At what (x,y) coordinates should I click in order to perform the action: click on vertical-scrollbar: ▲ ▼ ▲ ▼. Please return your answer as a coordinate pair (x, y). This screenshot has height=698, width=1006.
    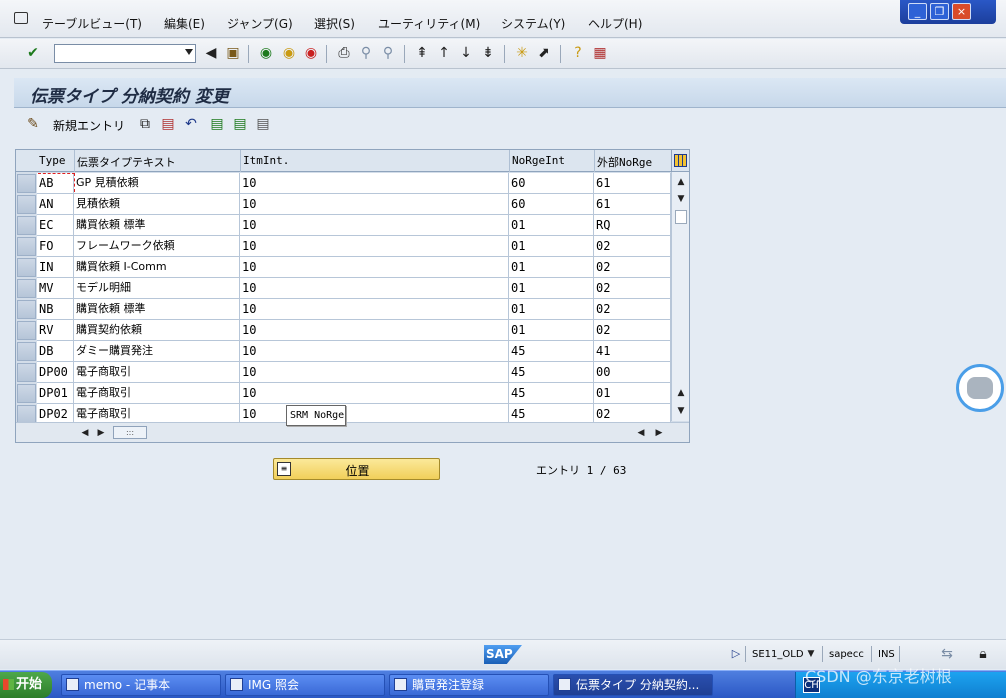
    Looking at the image, I should click on (680, 296).